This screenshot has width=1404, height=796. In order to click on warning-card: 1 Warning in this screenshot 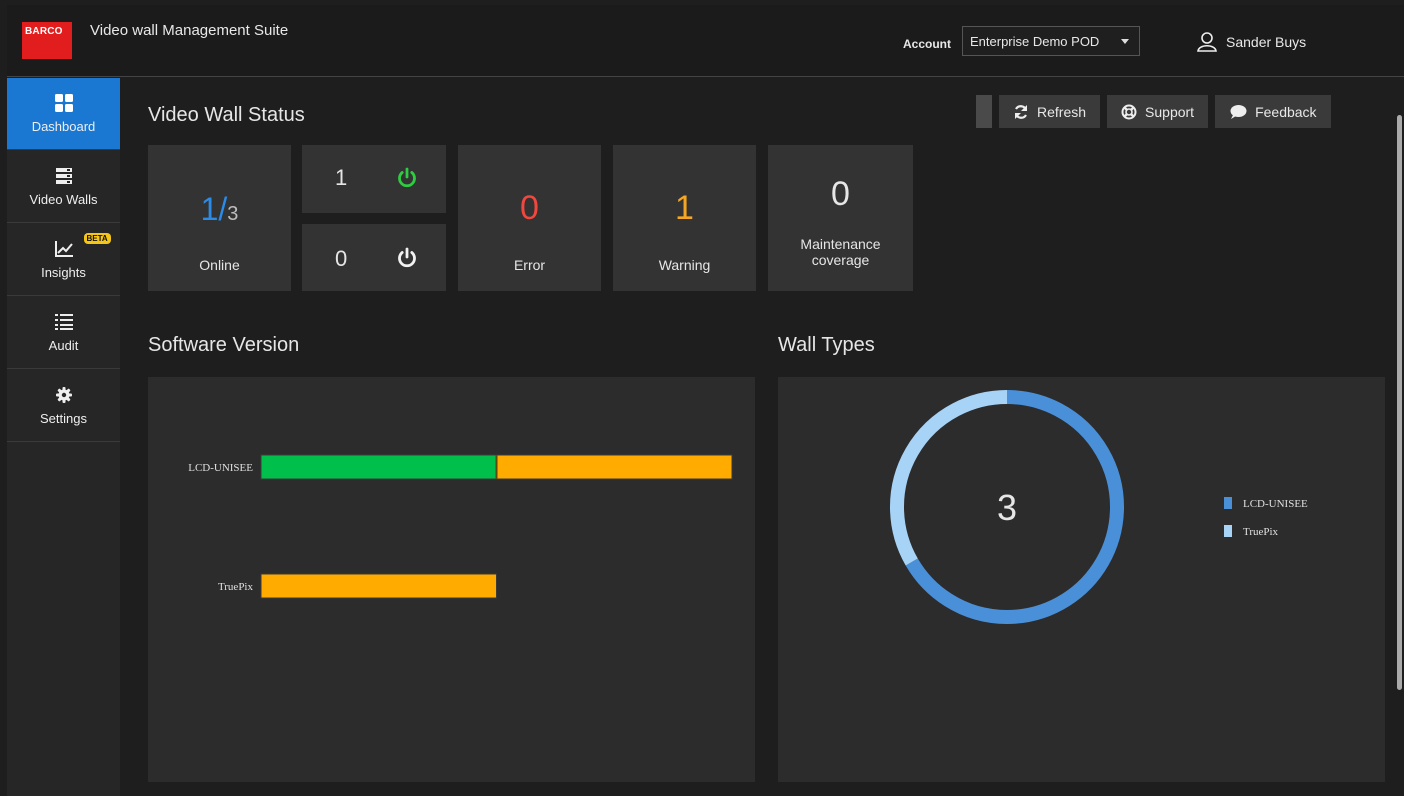, I will do `click(684, 218)`.